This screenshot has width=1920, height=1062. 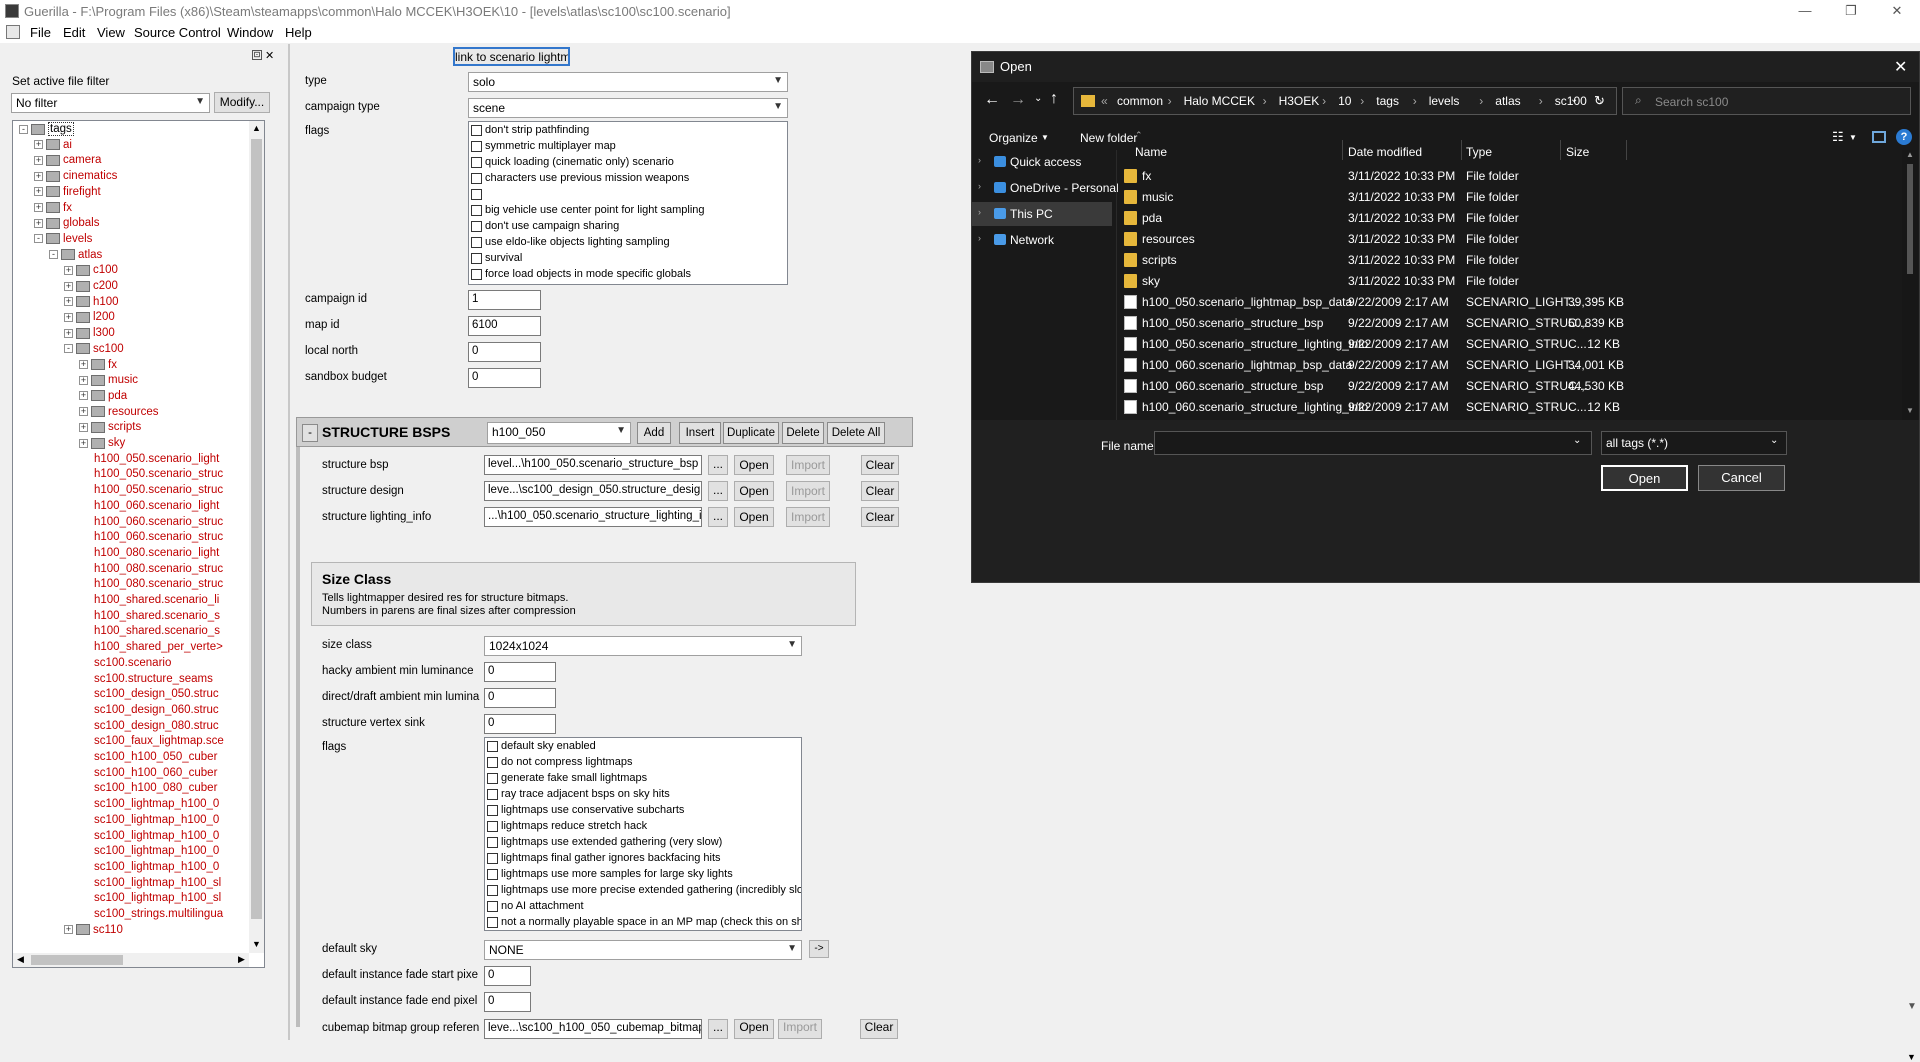 I want to click on breadcrumb-item: levels, so click(x=1444, y=101).